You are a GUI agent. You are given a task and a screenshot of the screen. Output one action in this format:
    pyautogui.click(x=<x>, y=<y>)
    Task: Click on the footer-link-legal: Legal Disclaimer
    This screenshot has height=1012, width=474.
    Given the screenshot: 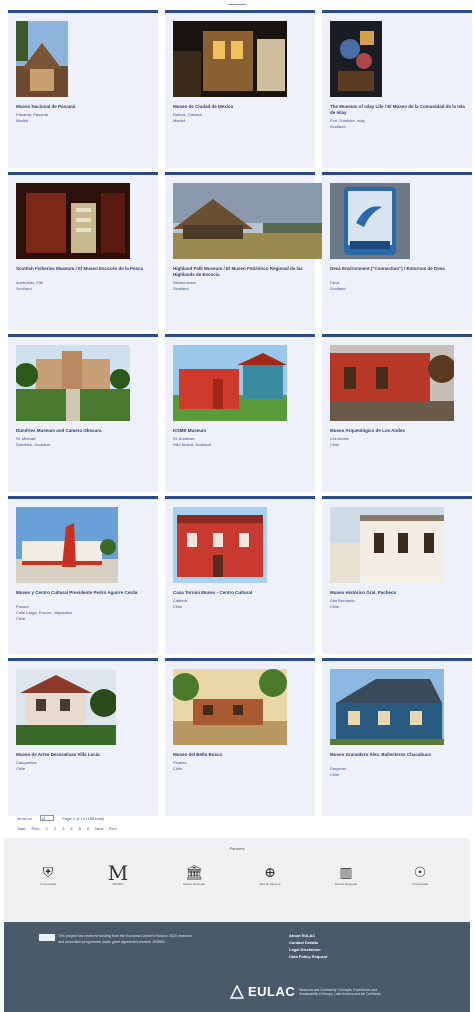 What is the action you would take?
    pyautogui.click(x=308, y=949)
    